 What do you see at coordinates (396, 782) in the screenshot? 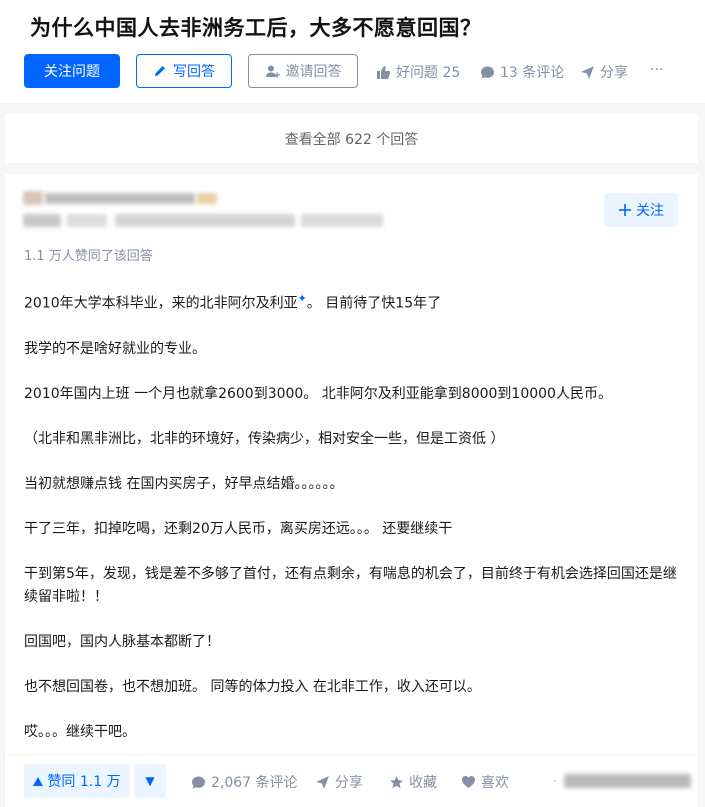
I see `star-icon` at bounding box center [396, 782].